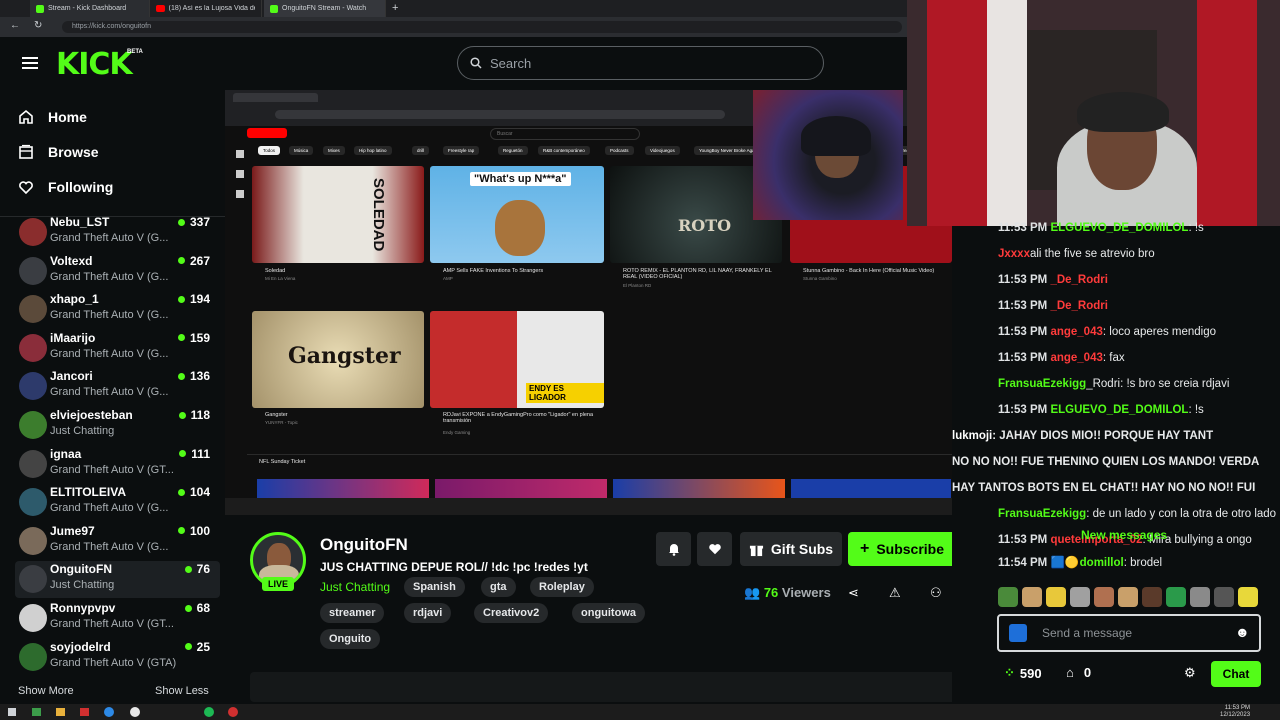 This screenshot has height=720, width=1280. What do you see at coordinates (352, 613) in the screenshot?
I see `stream-tag: streamer` at bounding box center [352, 613].